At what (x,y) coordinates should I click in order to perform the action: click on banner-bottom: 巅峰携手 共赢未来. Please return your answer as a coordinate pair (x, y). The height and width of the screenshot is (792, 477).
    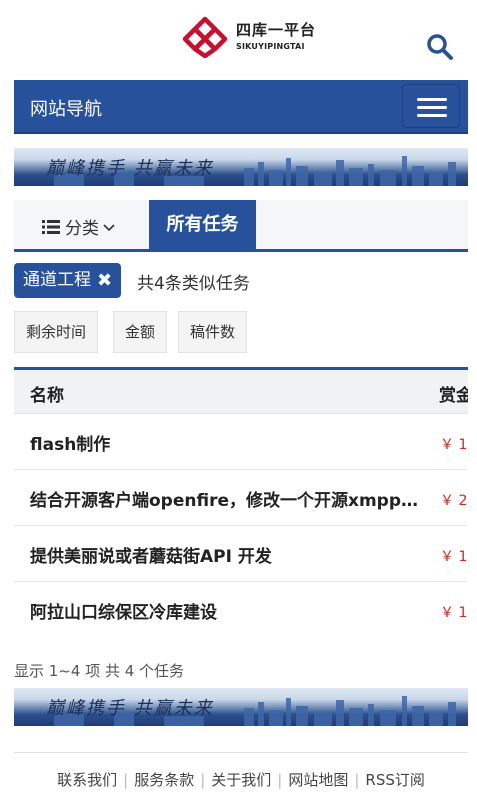
    Looking at the image, I should click on (241, 707).